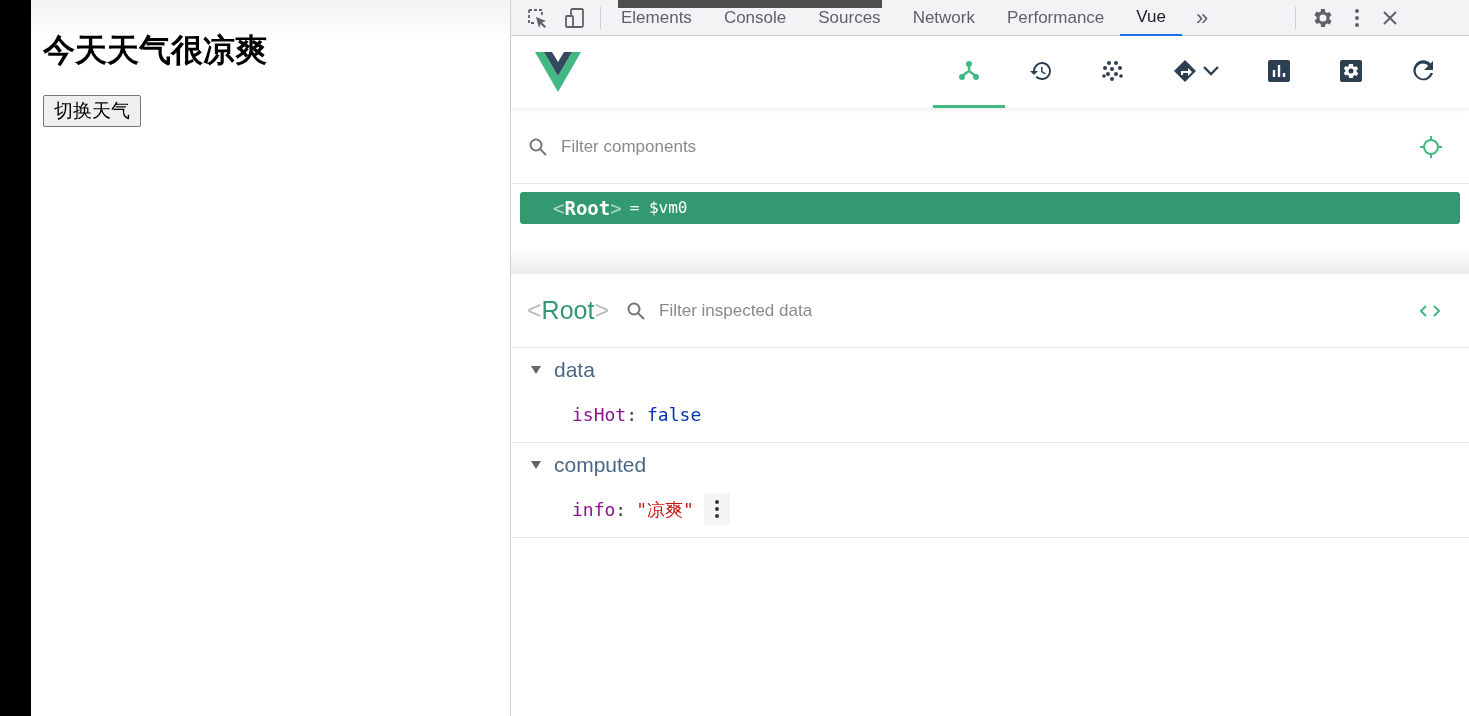  What do you see at coordinates (575, 17) in the screenshot?
I see `device-toolbar-icon` at bounding box center [575, 17].